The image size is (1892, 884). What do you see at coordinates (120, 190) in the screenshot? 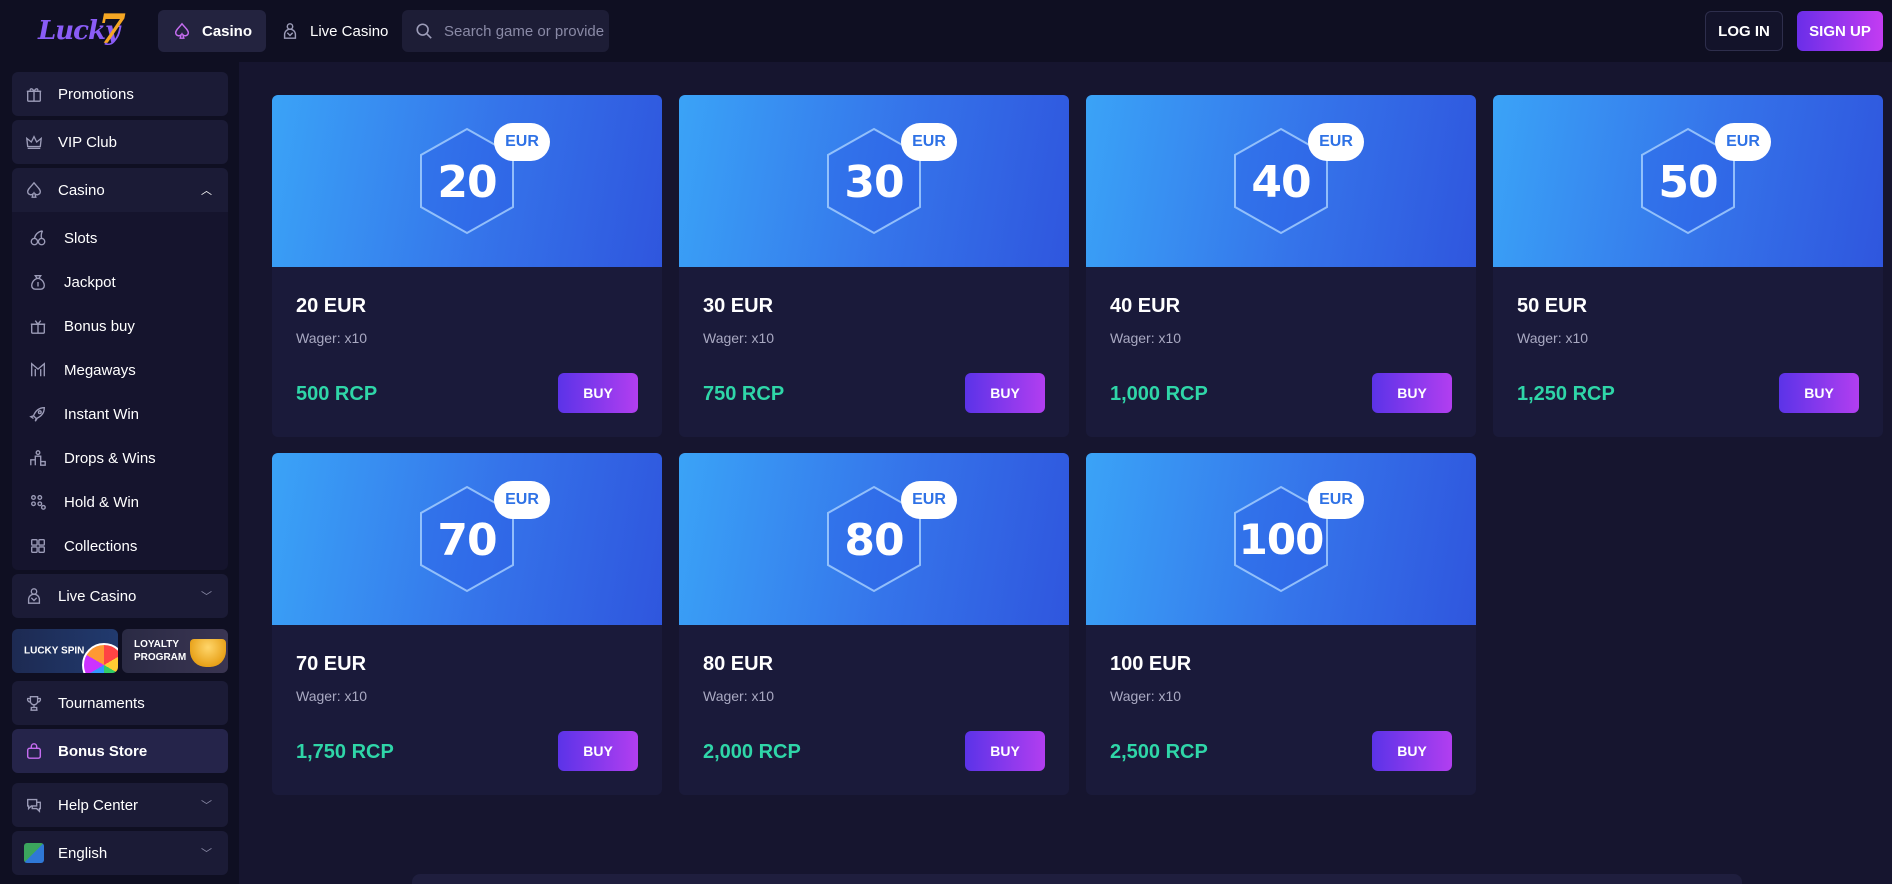
I see `sidebar-item-casino: Casino ︿` at bounding box center [120, 190].